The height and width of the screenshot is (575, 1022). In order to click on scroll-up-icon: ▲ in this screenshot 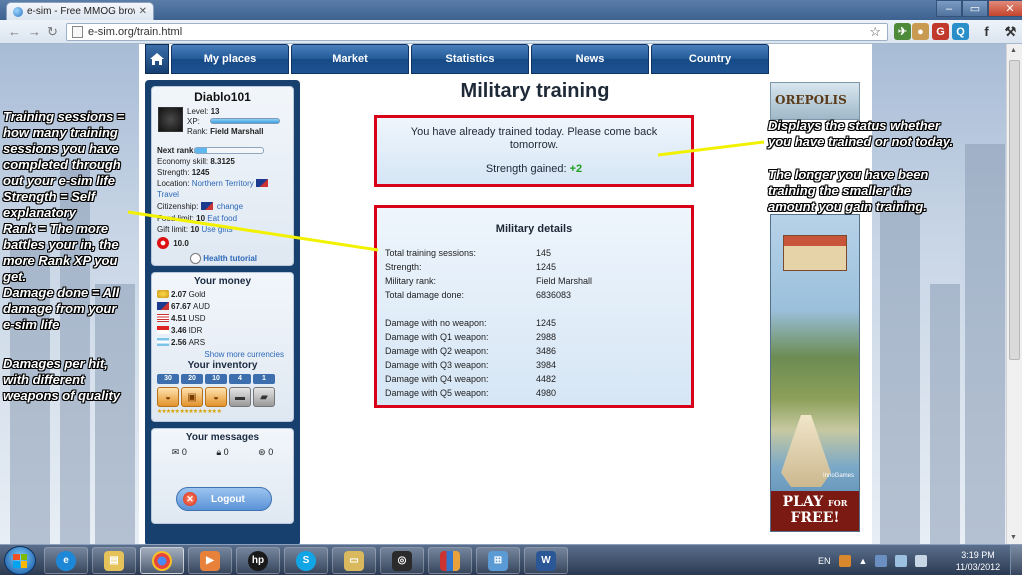, I will do `click(1013, 50)`.